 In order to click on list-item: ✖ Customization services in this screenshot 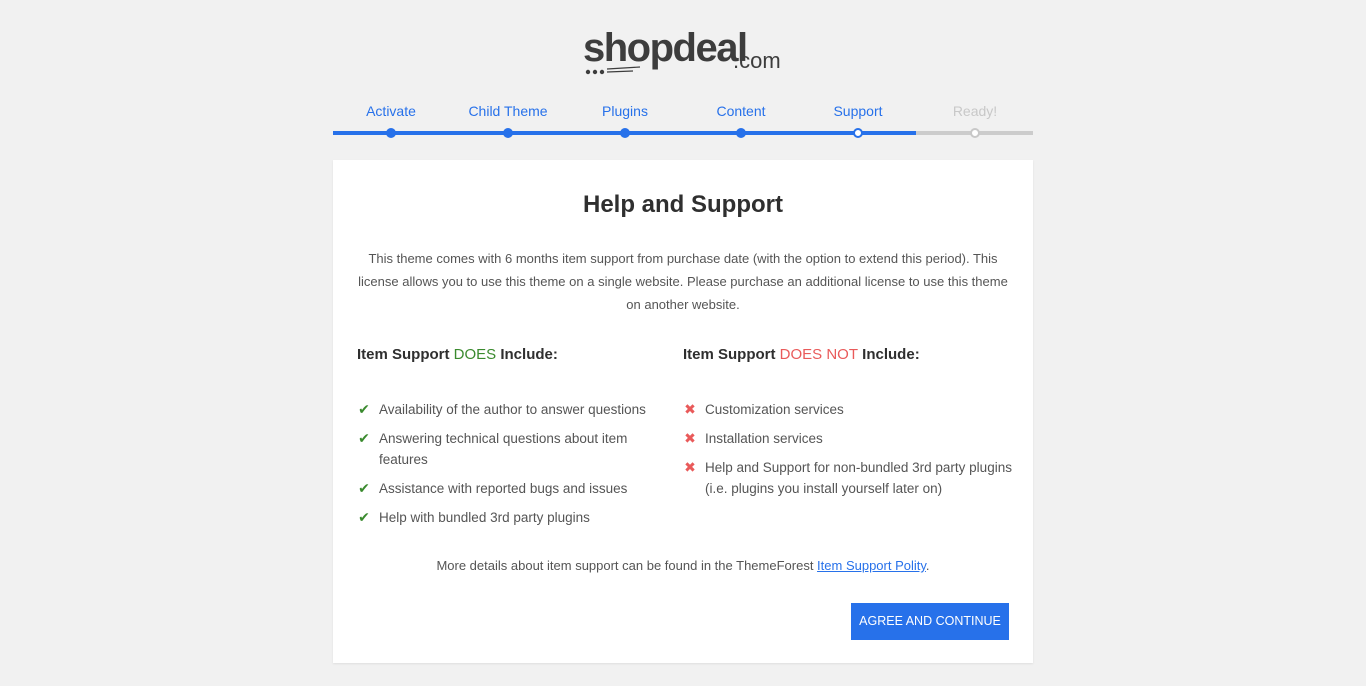, I will do `click(848, 409)`.